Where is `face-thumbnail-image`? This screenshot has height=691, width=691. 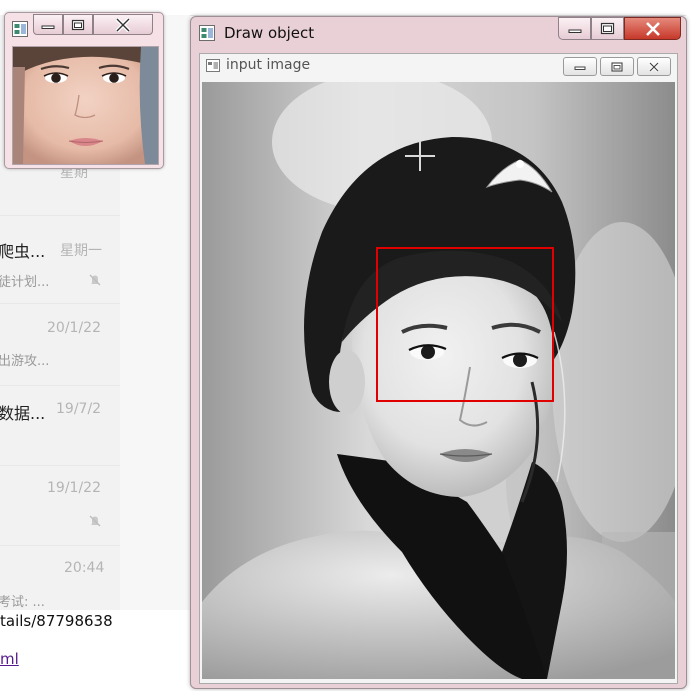
face-thumbnail-image is located at coordinates (85, 105).